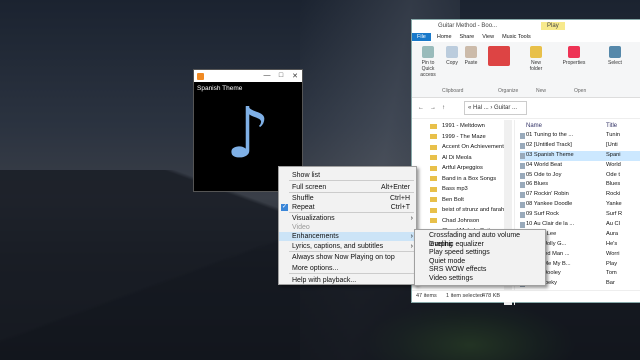 This screenshot has height=360, width=640. What do you see at coordinates (443, 108) in the screenshot?
I see `up-icon: ↑` at bounding box center [443, 108].